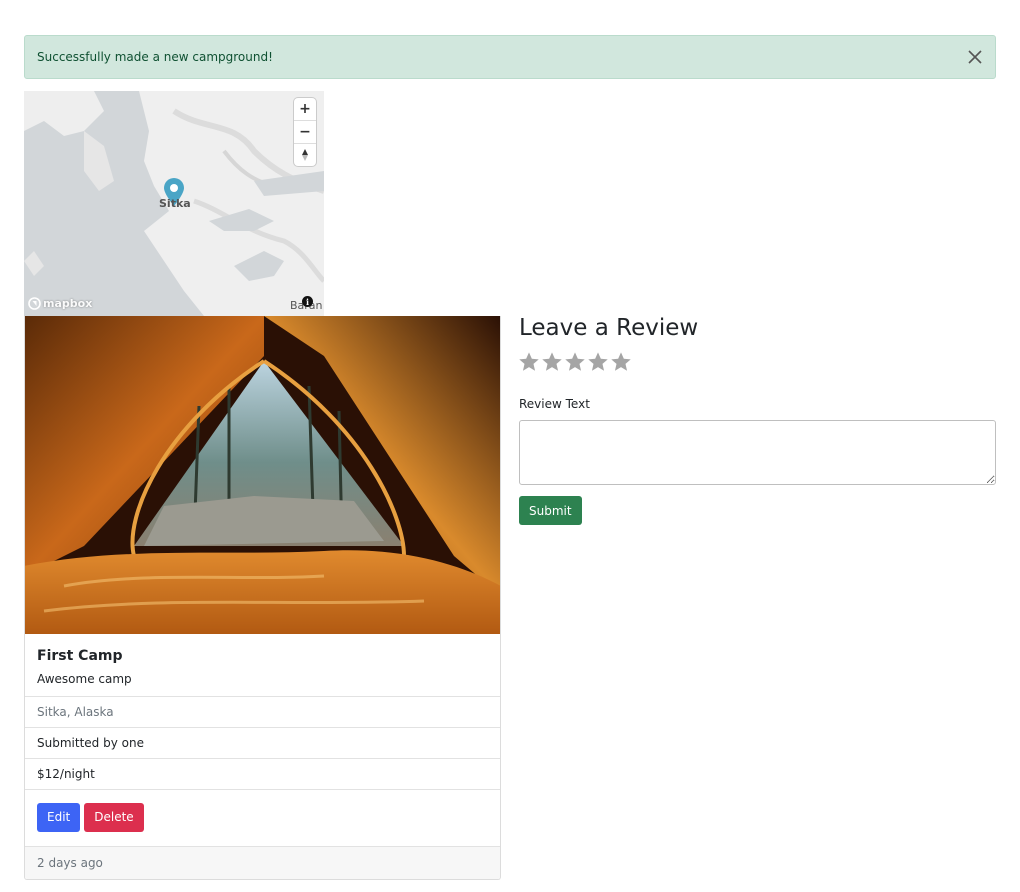 Image resolution: width=1020 pixels, height=892 pixels. I want to click on campground-map: + − Sitka Baran mapbox i, so click(174, 203).